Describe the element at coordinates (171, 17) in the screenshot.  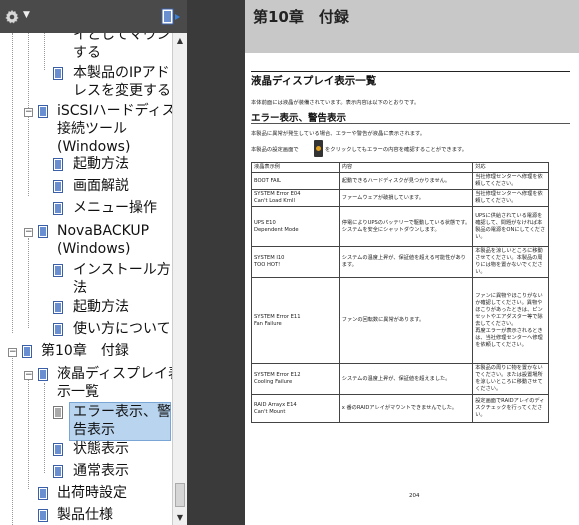
I see `bookmark-options-icon` at that location.